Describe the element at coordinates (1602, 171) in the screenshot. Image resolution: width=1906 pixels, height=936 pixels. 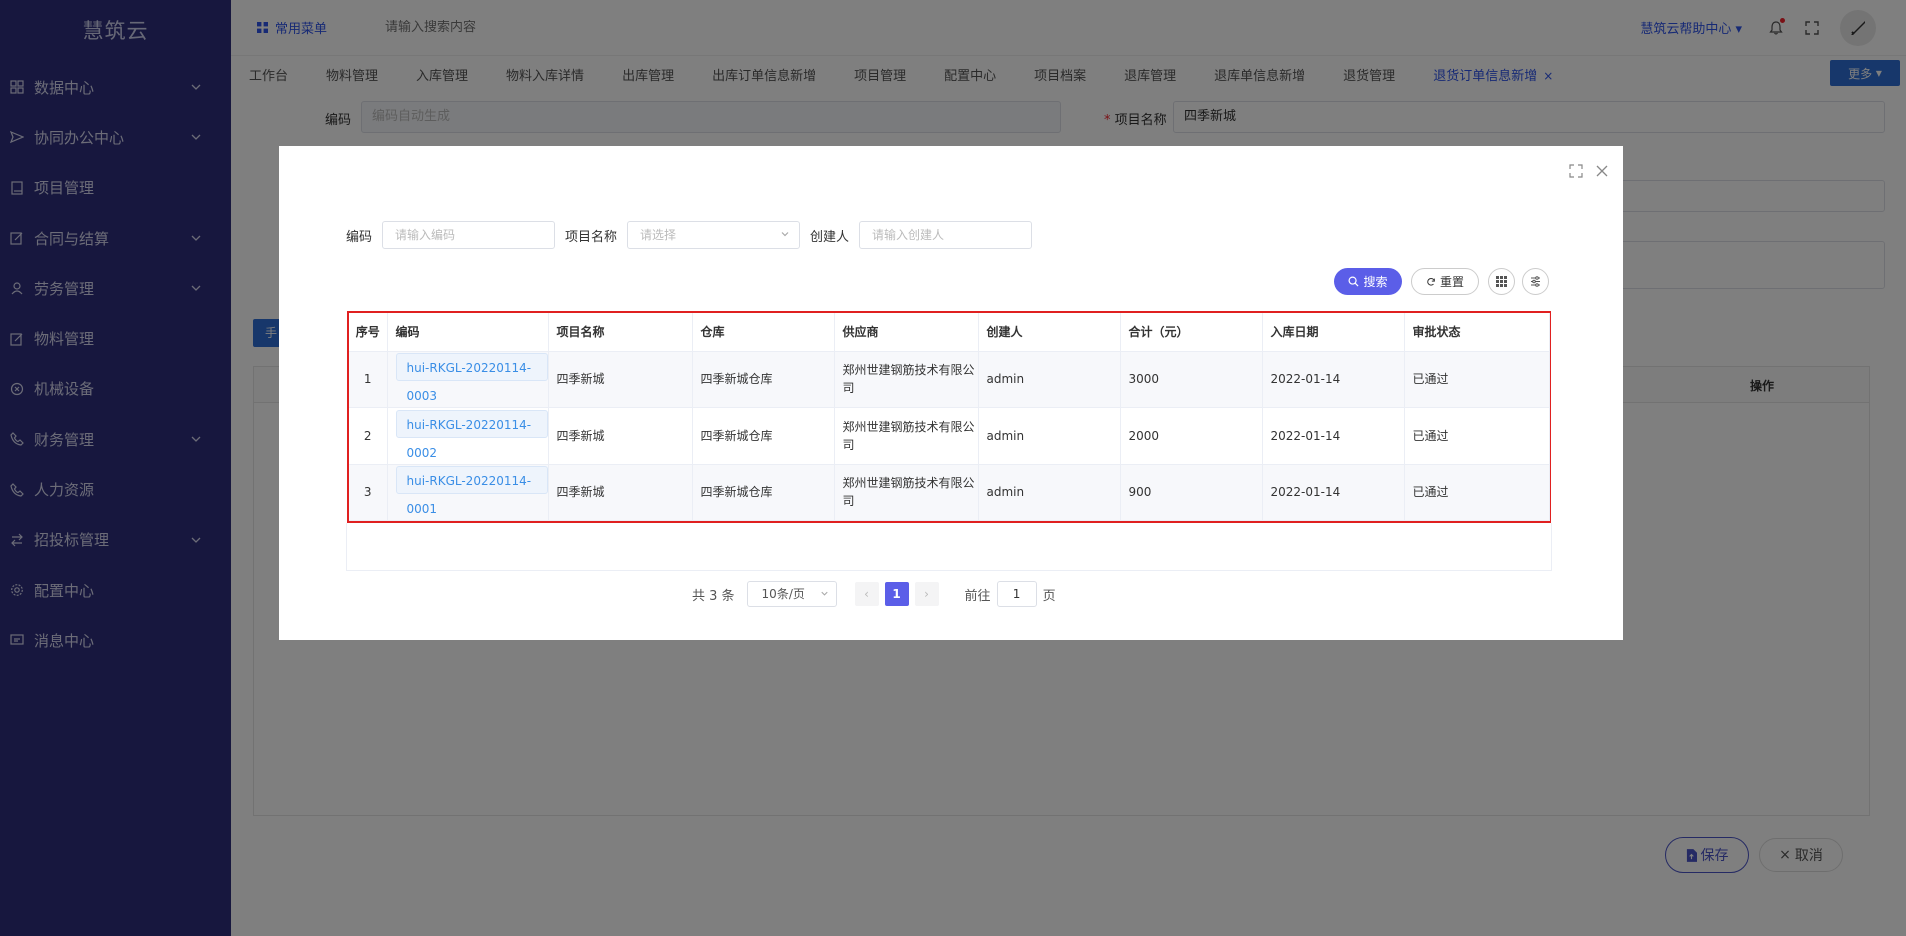
I see `close-icon` at that location.